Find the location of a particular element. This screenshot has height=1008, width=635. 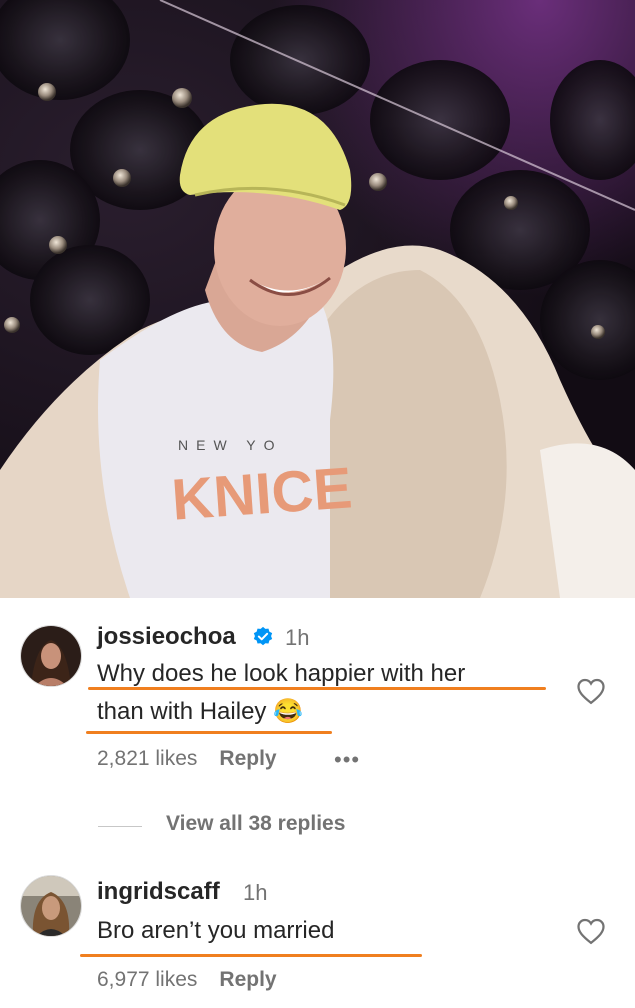

svg-text: NEW YO is located at coordinates (230, 445).